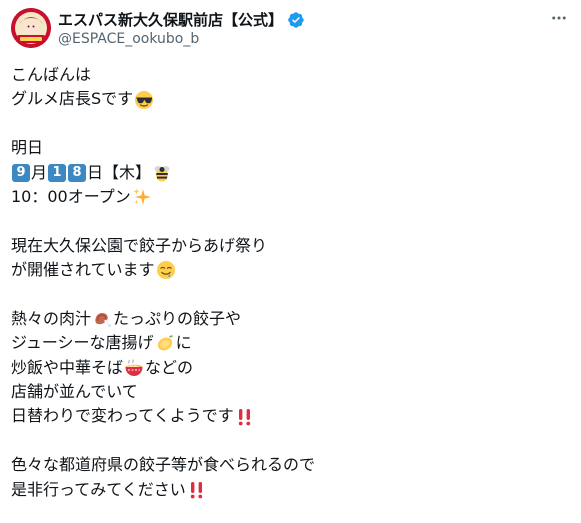  Describe the element at coordinates (559, 18) in the screenshot. I see `more-options-icon` at that location.